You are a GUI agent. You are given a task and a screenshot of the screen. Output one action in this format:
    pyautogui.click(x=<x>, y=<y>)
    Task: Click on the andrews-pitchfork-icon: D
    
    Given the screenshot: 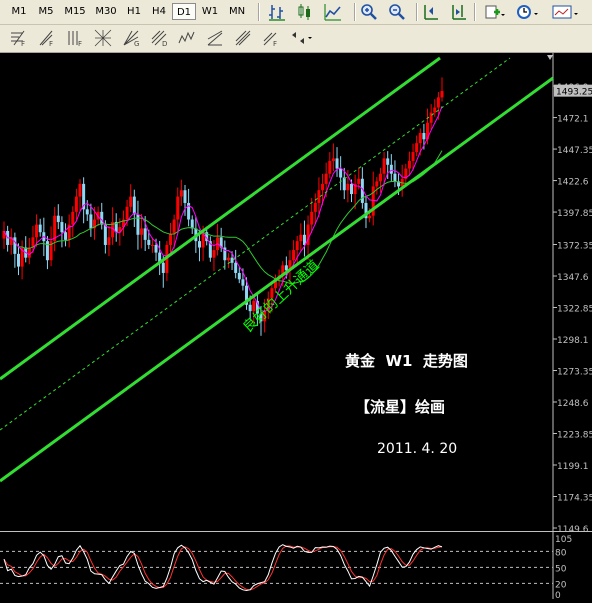 What is the action you would take?
    pyautogui.click(x=162, y=38)
    